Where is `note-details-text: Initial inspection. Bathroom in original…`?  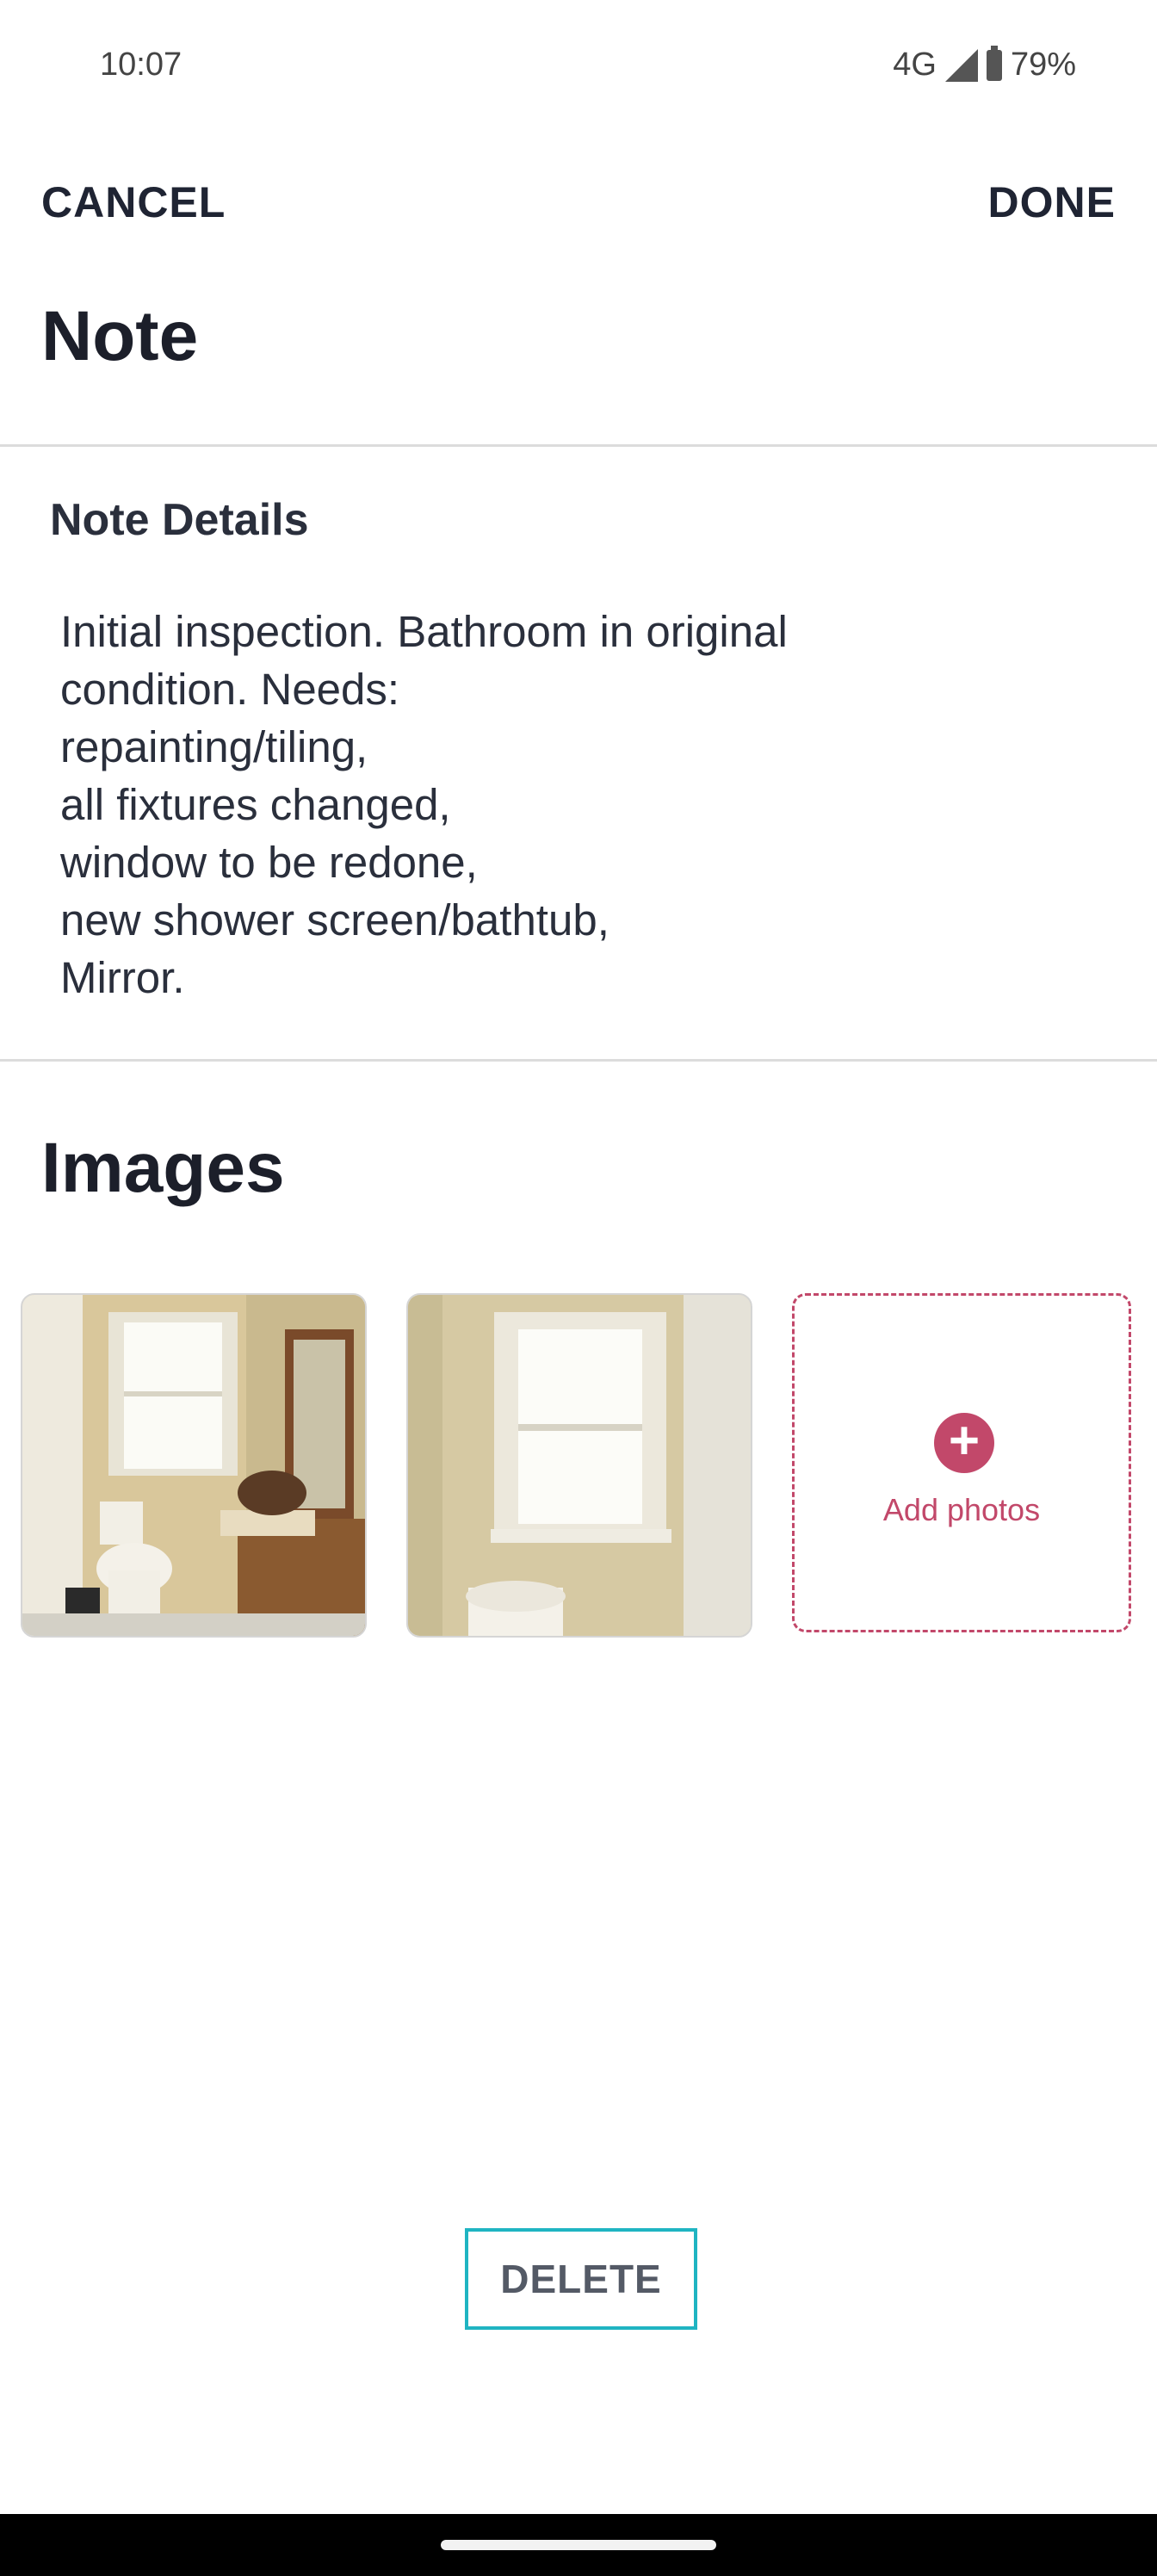 note-details-text: Initial inspection. Bathroom in original… is located at coordinates (581, 805).